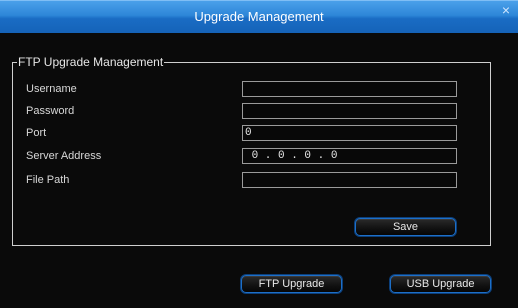  What do you see at coordinates (440, 284) in the screenshot?
I see `usb-upgrade-button: USB Upgrade` at bounding box center [440, 284].